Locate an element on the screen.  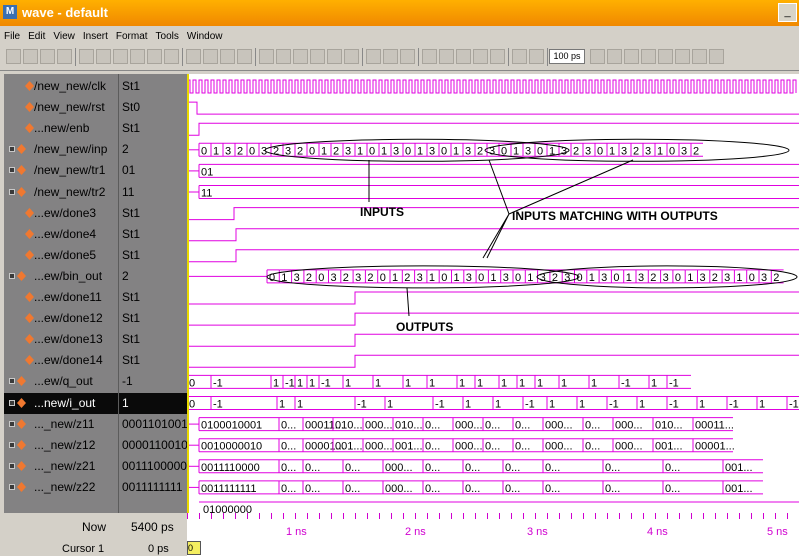
signal-row: ...ew/done5 is located at coordinates (61, 255).